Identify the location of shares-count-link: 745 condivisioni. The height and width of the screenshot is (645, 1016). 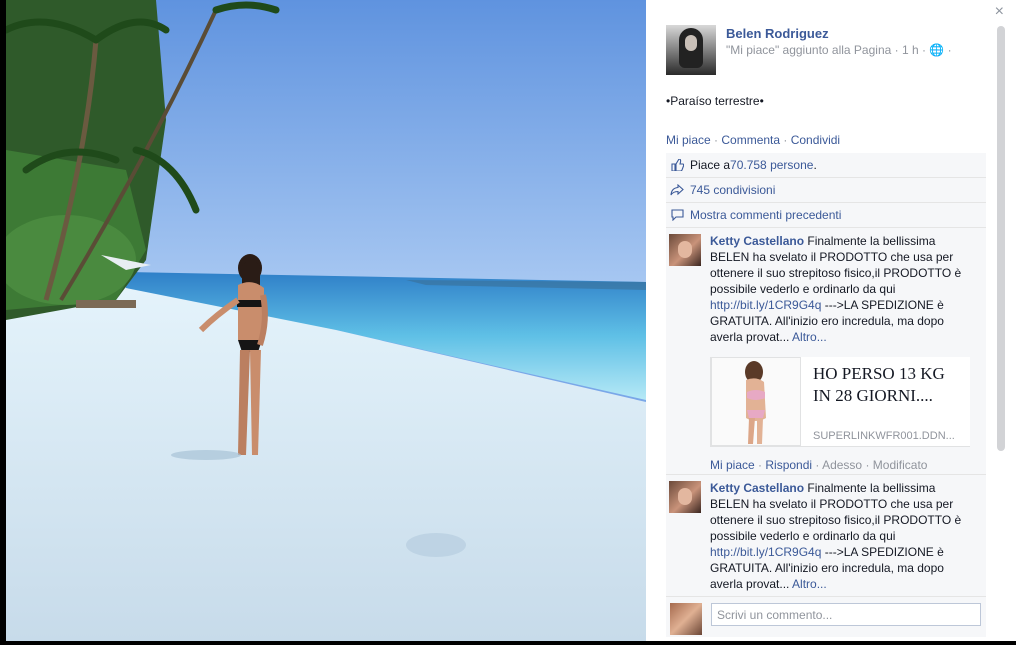
(732, 190).